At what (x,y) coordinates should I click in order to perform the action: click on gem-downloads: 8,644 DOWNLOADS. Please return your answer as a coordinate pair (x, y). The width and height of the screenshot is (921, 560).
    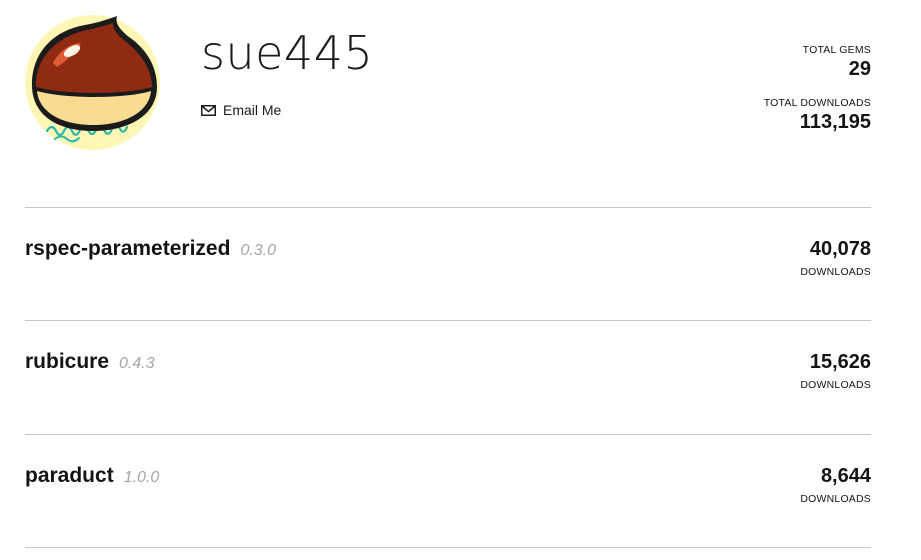
    Looking at the image, I should click on (835, 484).